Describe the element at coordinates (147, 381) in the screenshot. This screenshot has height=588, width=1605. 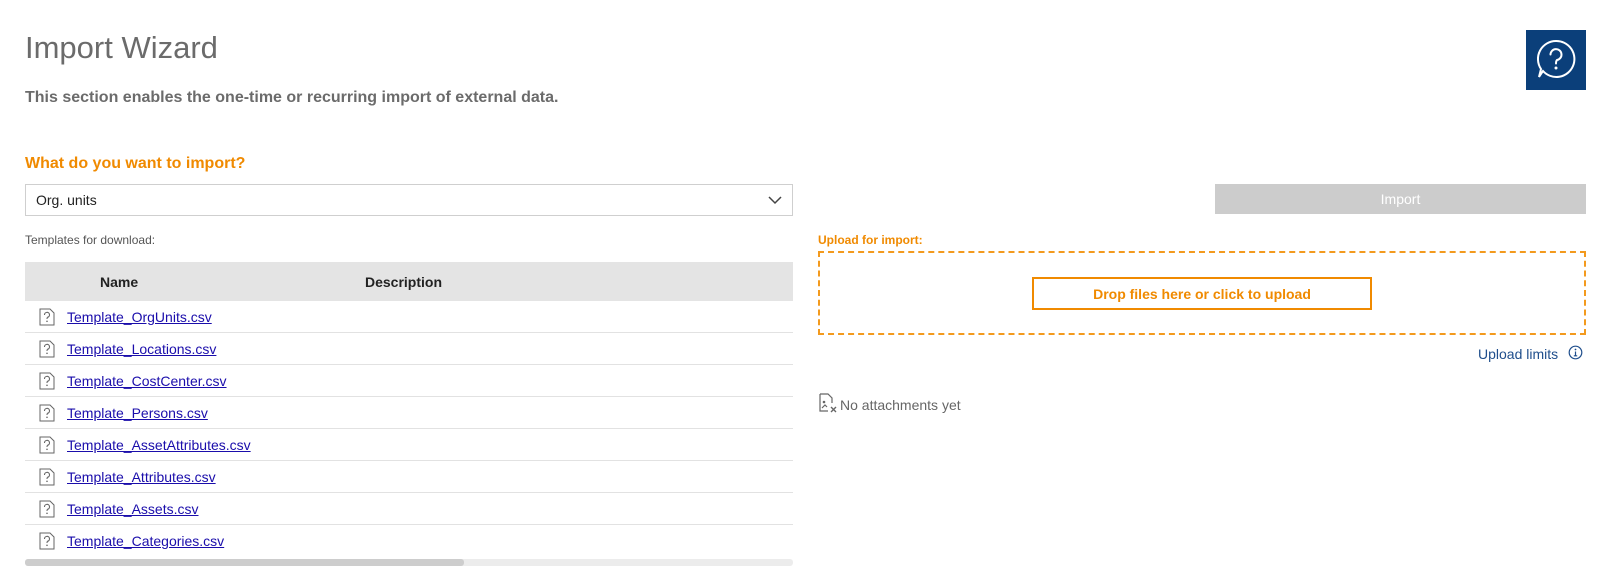
I see `template-link: Template_CostCenter.csv` at that location.